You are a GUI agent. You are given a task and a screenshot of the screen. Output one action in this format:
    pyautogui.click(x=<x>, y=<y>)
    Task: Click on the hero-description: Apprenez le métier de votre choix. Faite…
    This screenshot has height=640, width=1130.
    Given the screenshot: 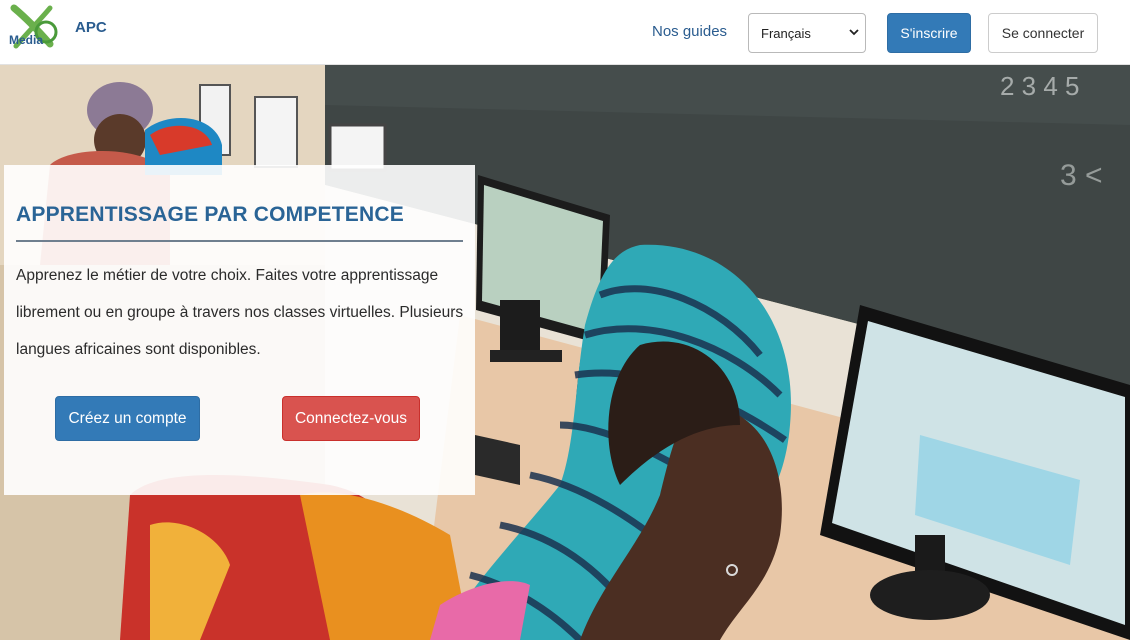 What is the action you would take?
    pyautogui.click(x=240, y=312)
    